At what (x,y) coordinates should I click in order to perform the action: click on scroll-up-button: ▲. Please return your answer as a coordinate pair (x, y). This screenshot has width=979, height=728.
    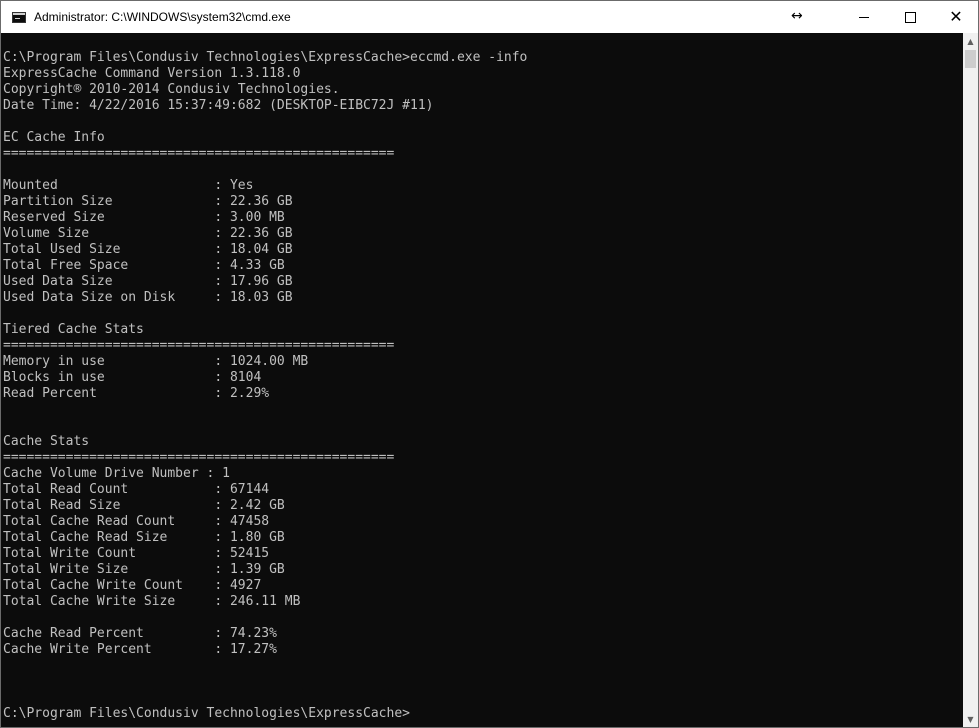
    Looking at the image, I should click on (970, 41).